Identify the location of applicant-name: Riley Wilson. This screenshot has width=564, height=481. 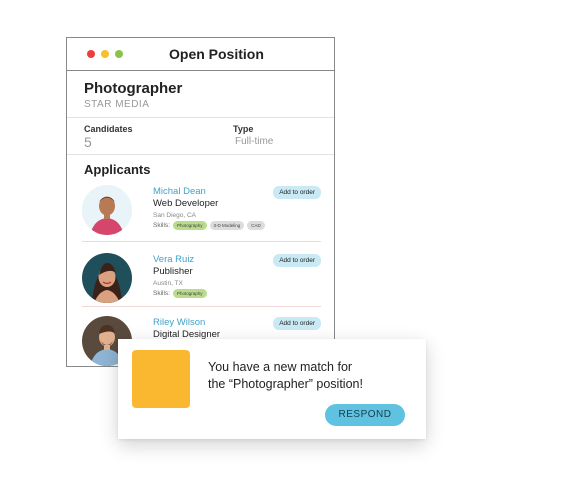
(179, 322).